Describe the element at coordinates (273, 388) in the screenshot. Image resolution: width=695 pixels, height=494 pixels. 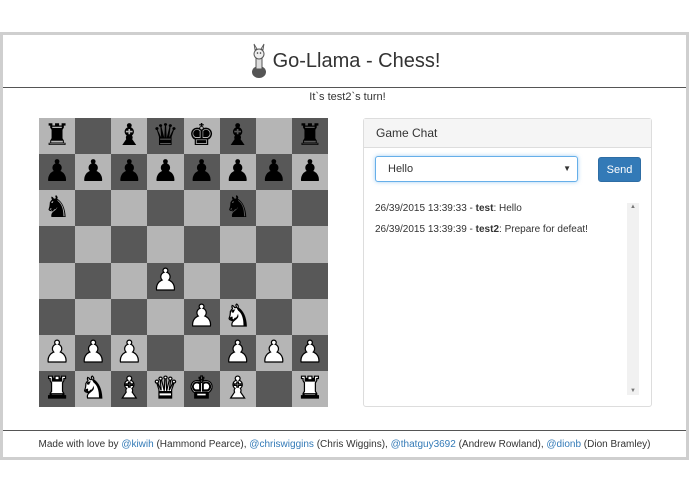
I see `square-g1` at that location.